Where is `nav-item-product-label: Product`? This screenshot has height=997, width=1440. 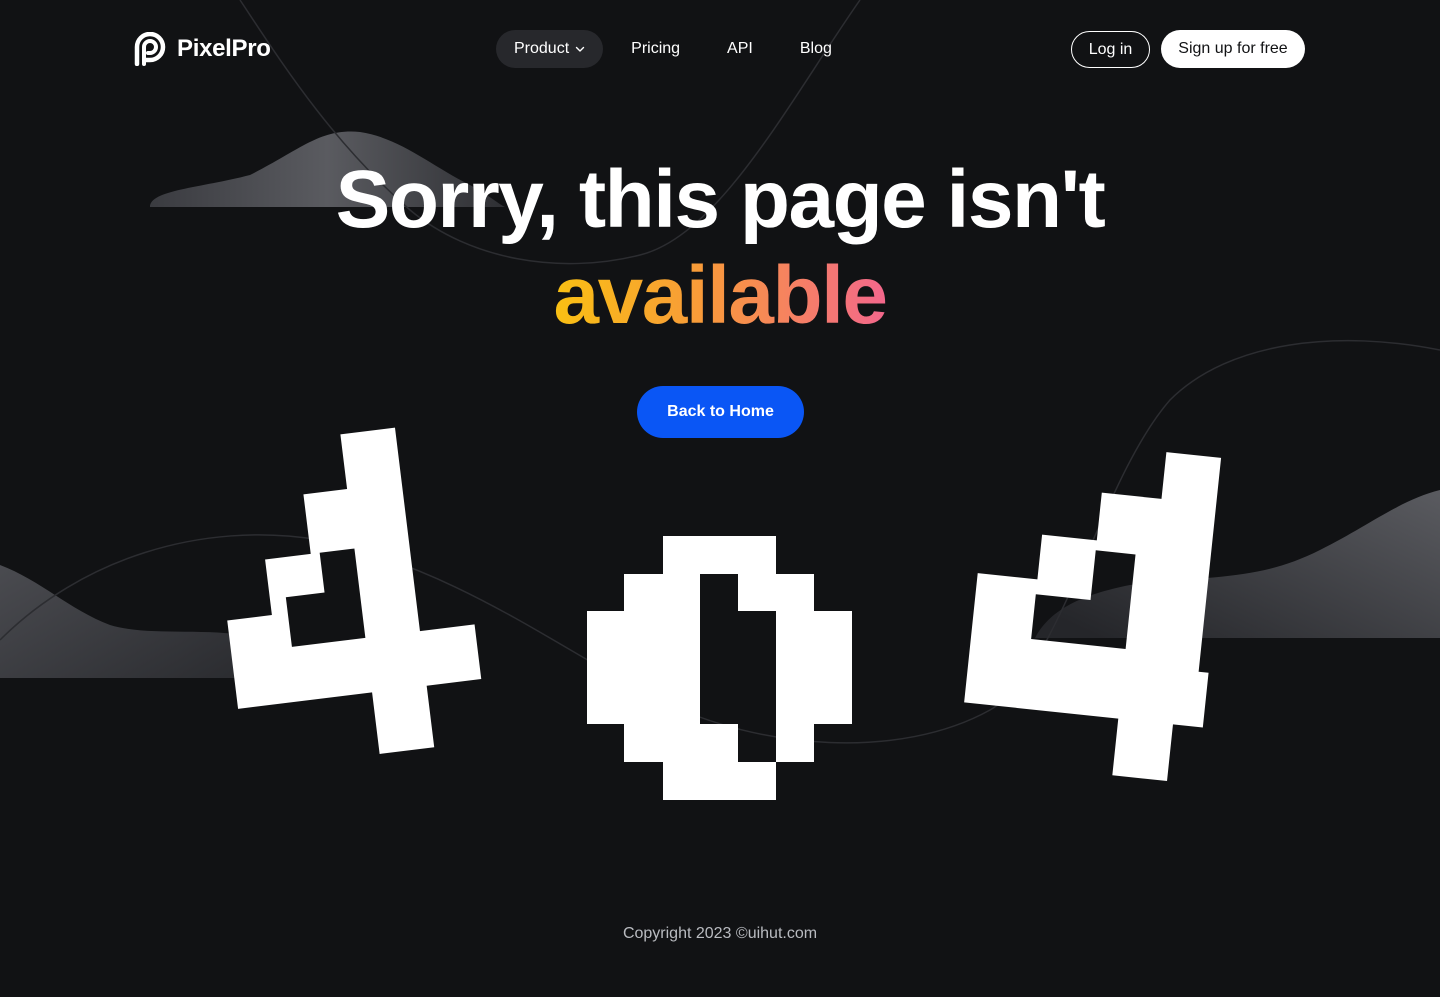
nav-item-product-label: Product is located at coordinates (542, 48).